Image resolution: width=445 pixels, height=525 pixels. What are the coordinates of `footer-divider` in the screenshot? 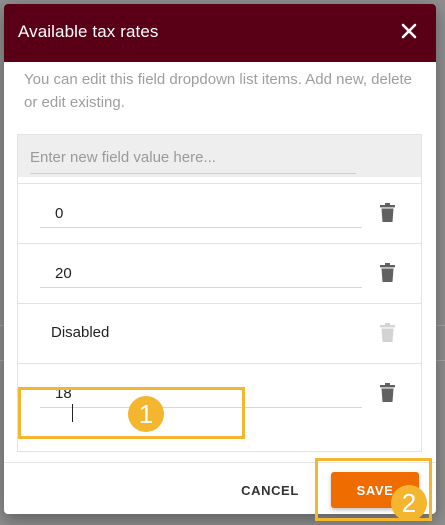 It's located at (220, 462).